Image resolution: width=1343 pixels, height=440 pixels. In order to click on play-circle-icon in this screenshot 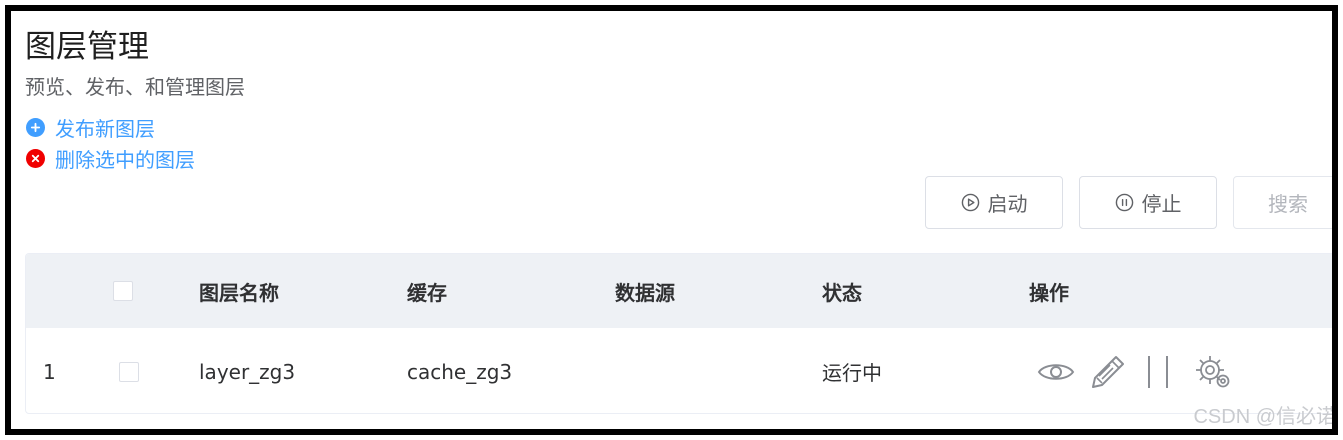, I will do `click(970, 202)`.